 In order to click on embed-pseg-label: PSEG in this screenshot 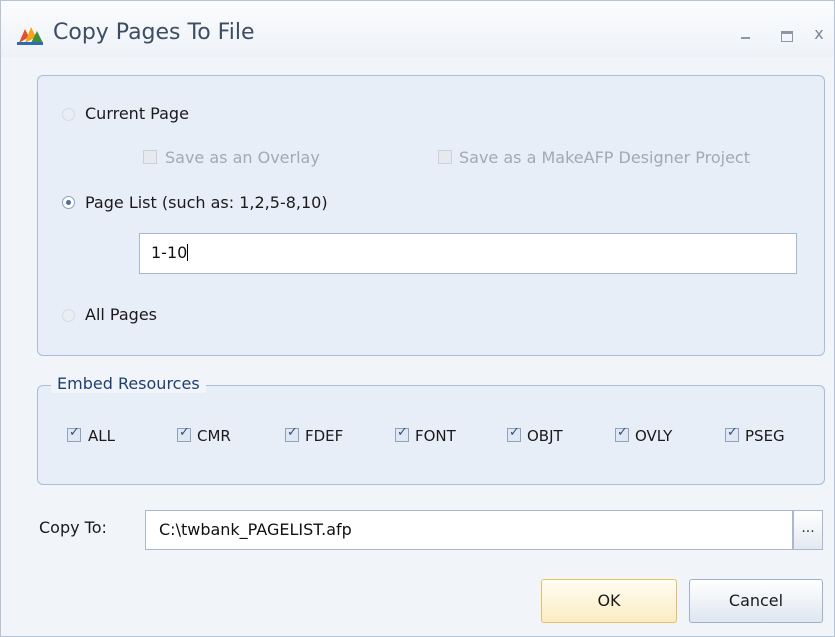, I will do `click(765, 436)`.